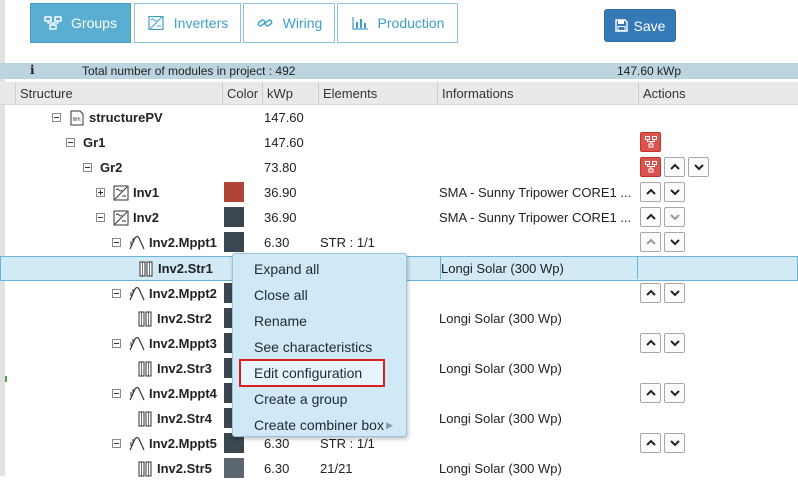 This screenshot has width=798, height=481. What do you see at coordinates (321, 399) in the screenshot?
I see `menu-item-create-group: Create a group` at bounding box center [321, 399].